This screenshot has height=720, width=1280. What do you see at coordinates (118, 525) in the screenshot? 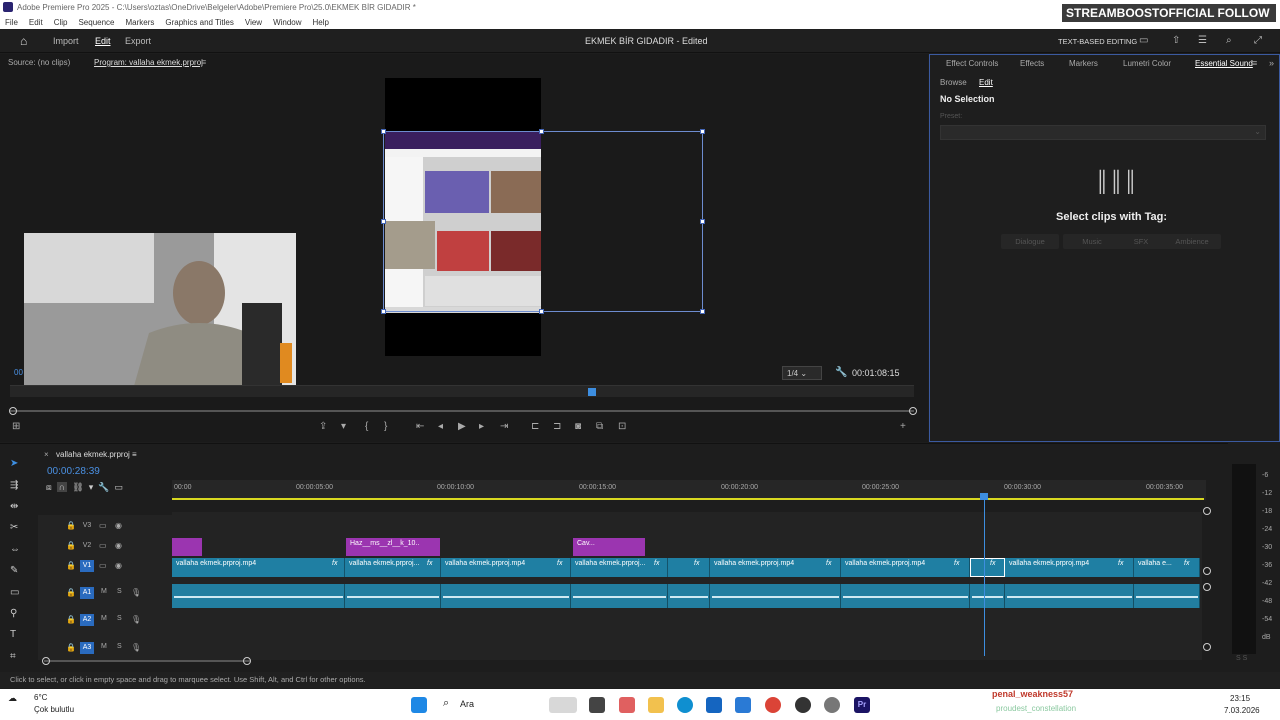
I see `eye-icon: ◉` at bounding box center [118, 525].